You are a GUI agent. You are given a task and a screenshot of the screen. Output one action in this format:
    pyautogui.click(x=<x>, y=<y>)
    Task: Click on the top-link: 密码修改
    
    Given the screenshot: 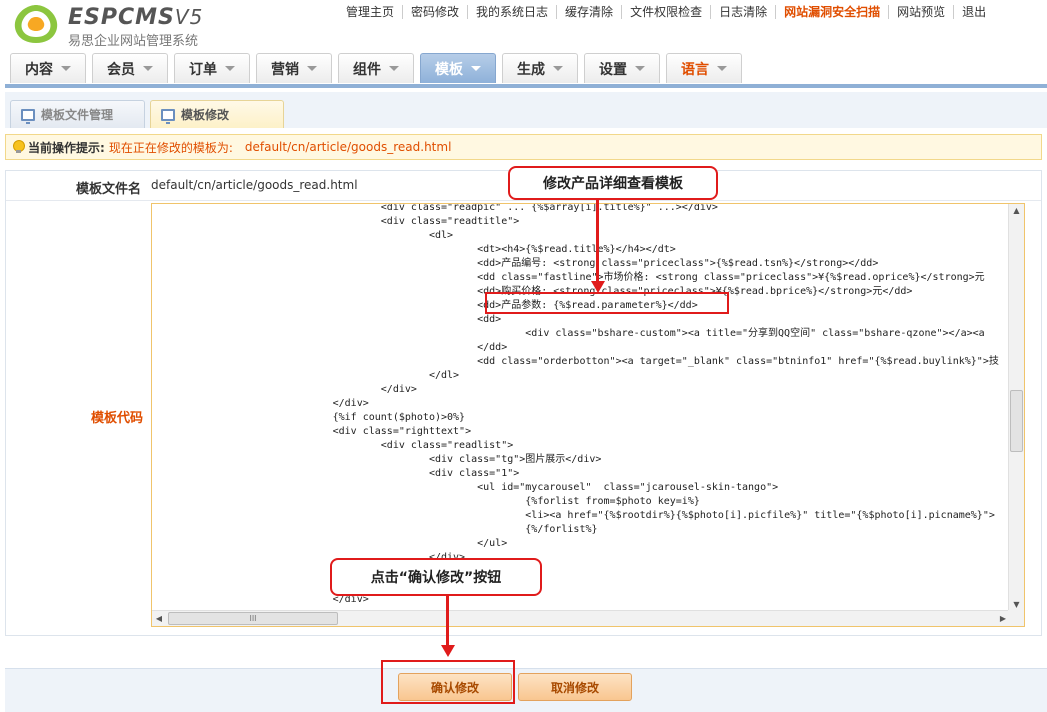 What is the action you would take?
    pyautogui.click(x=435, y=12)
    